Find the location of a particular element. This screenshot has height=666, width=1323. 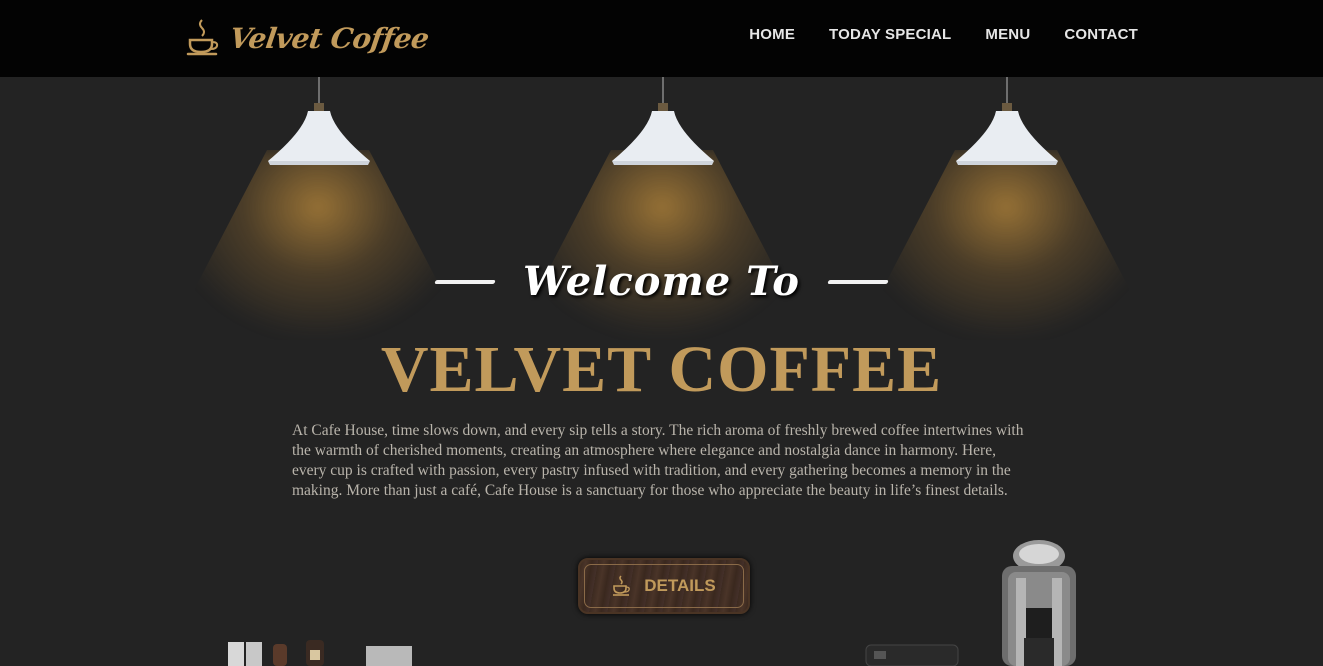

nav-home: HOME is located at coordinates (772, 34).